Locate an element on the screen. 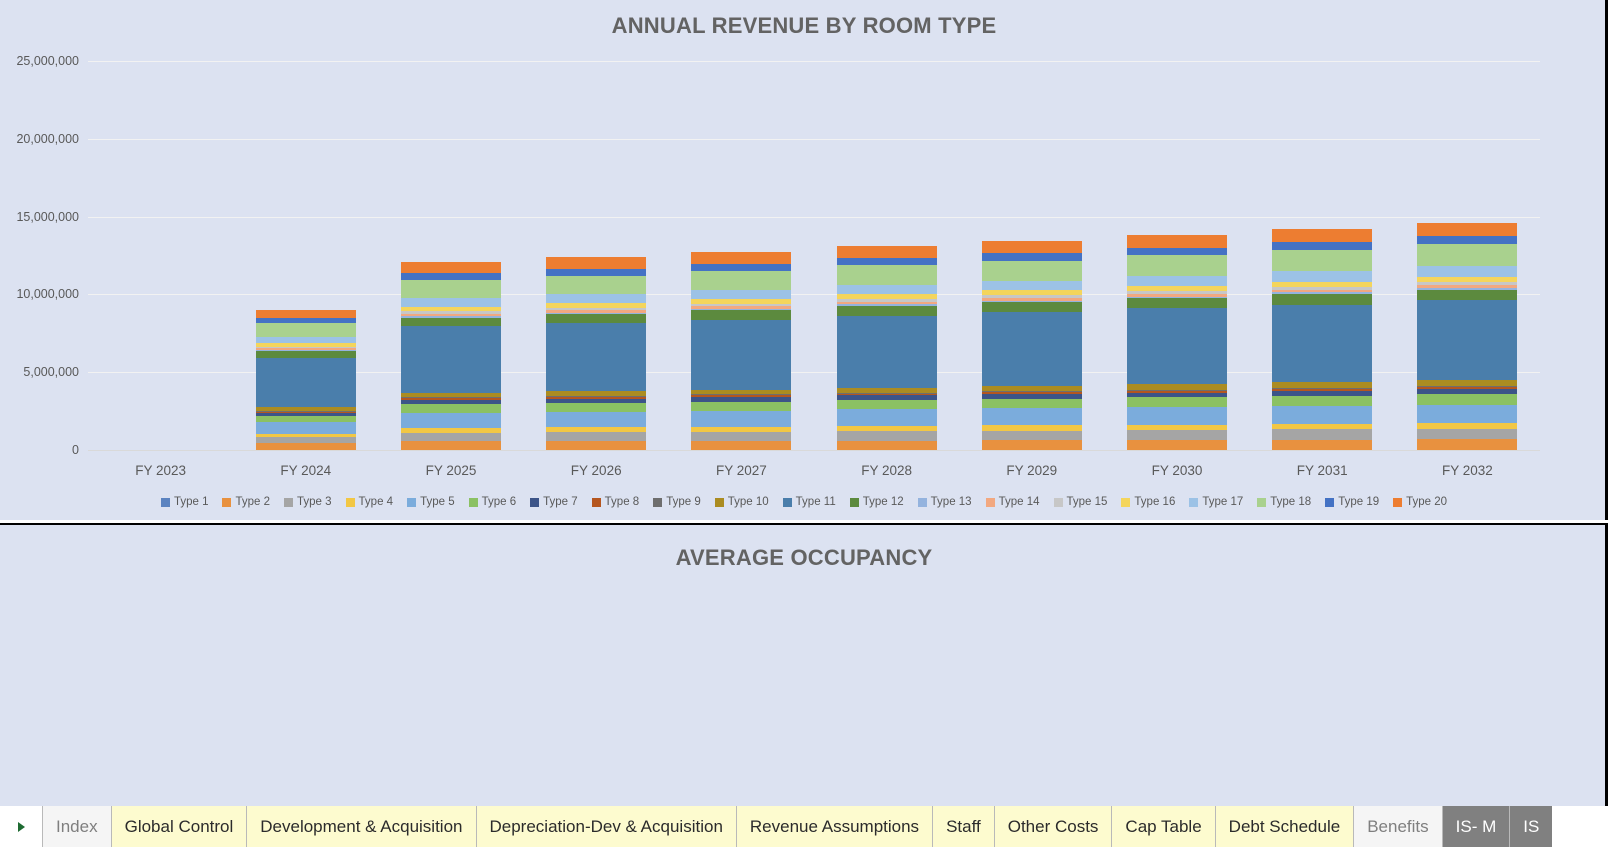 The height and width of the screenshot is (847, 1608). legend-item: Type 9 is located at coordinates (677, 502).